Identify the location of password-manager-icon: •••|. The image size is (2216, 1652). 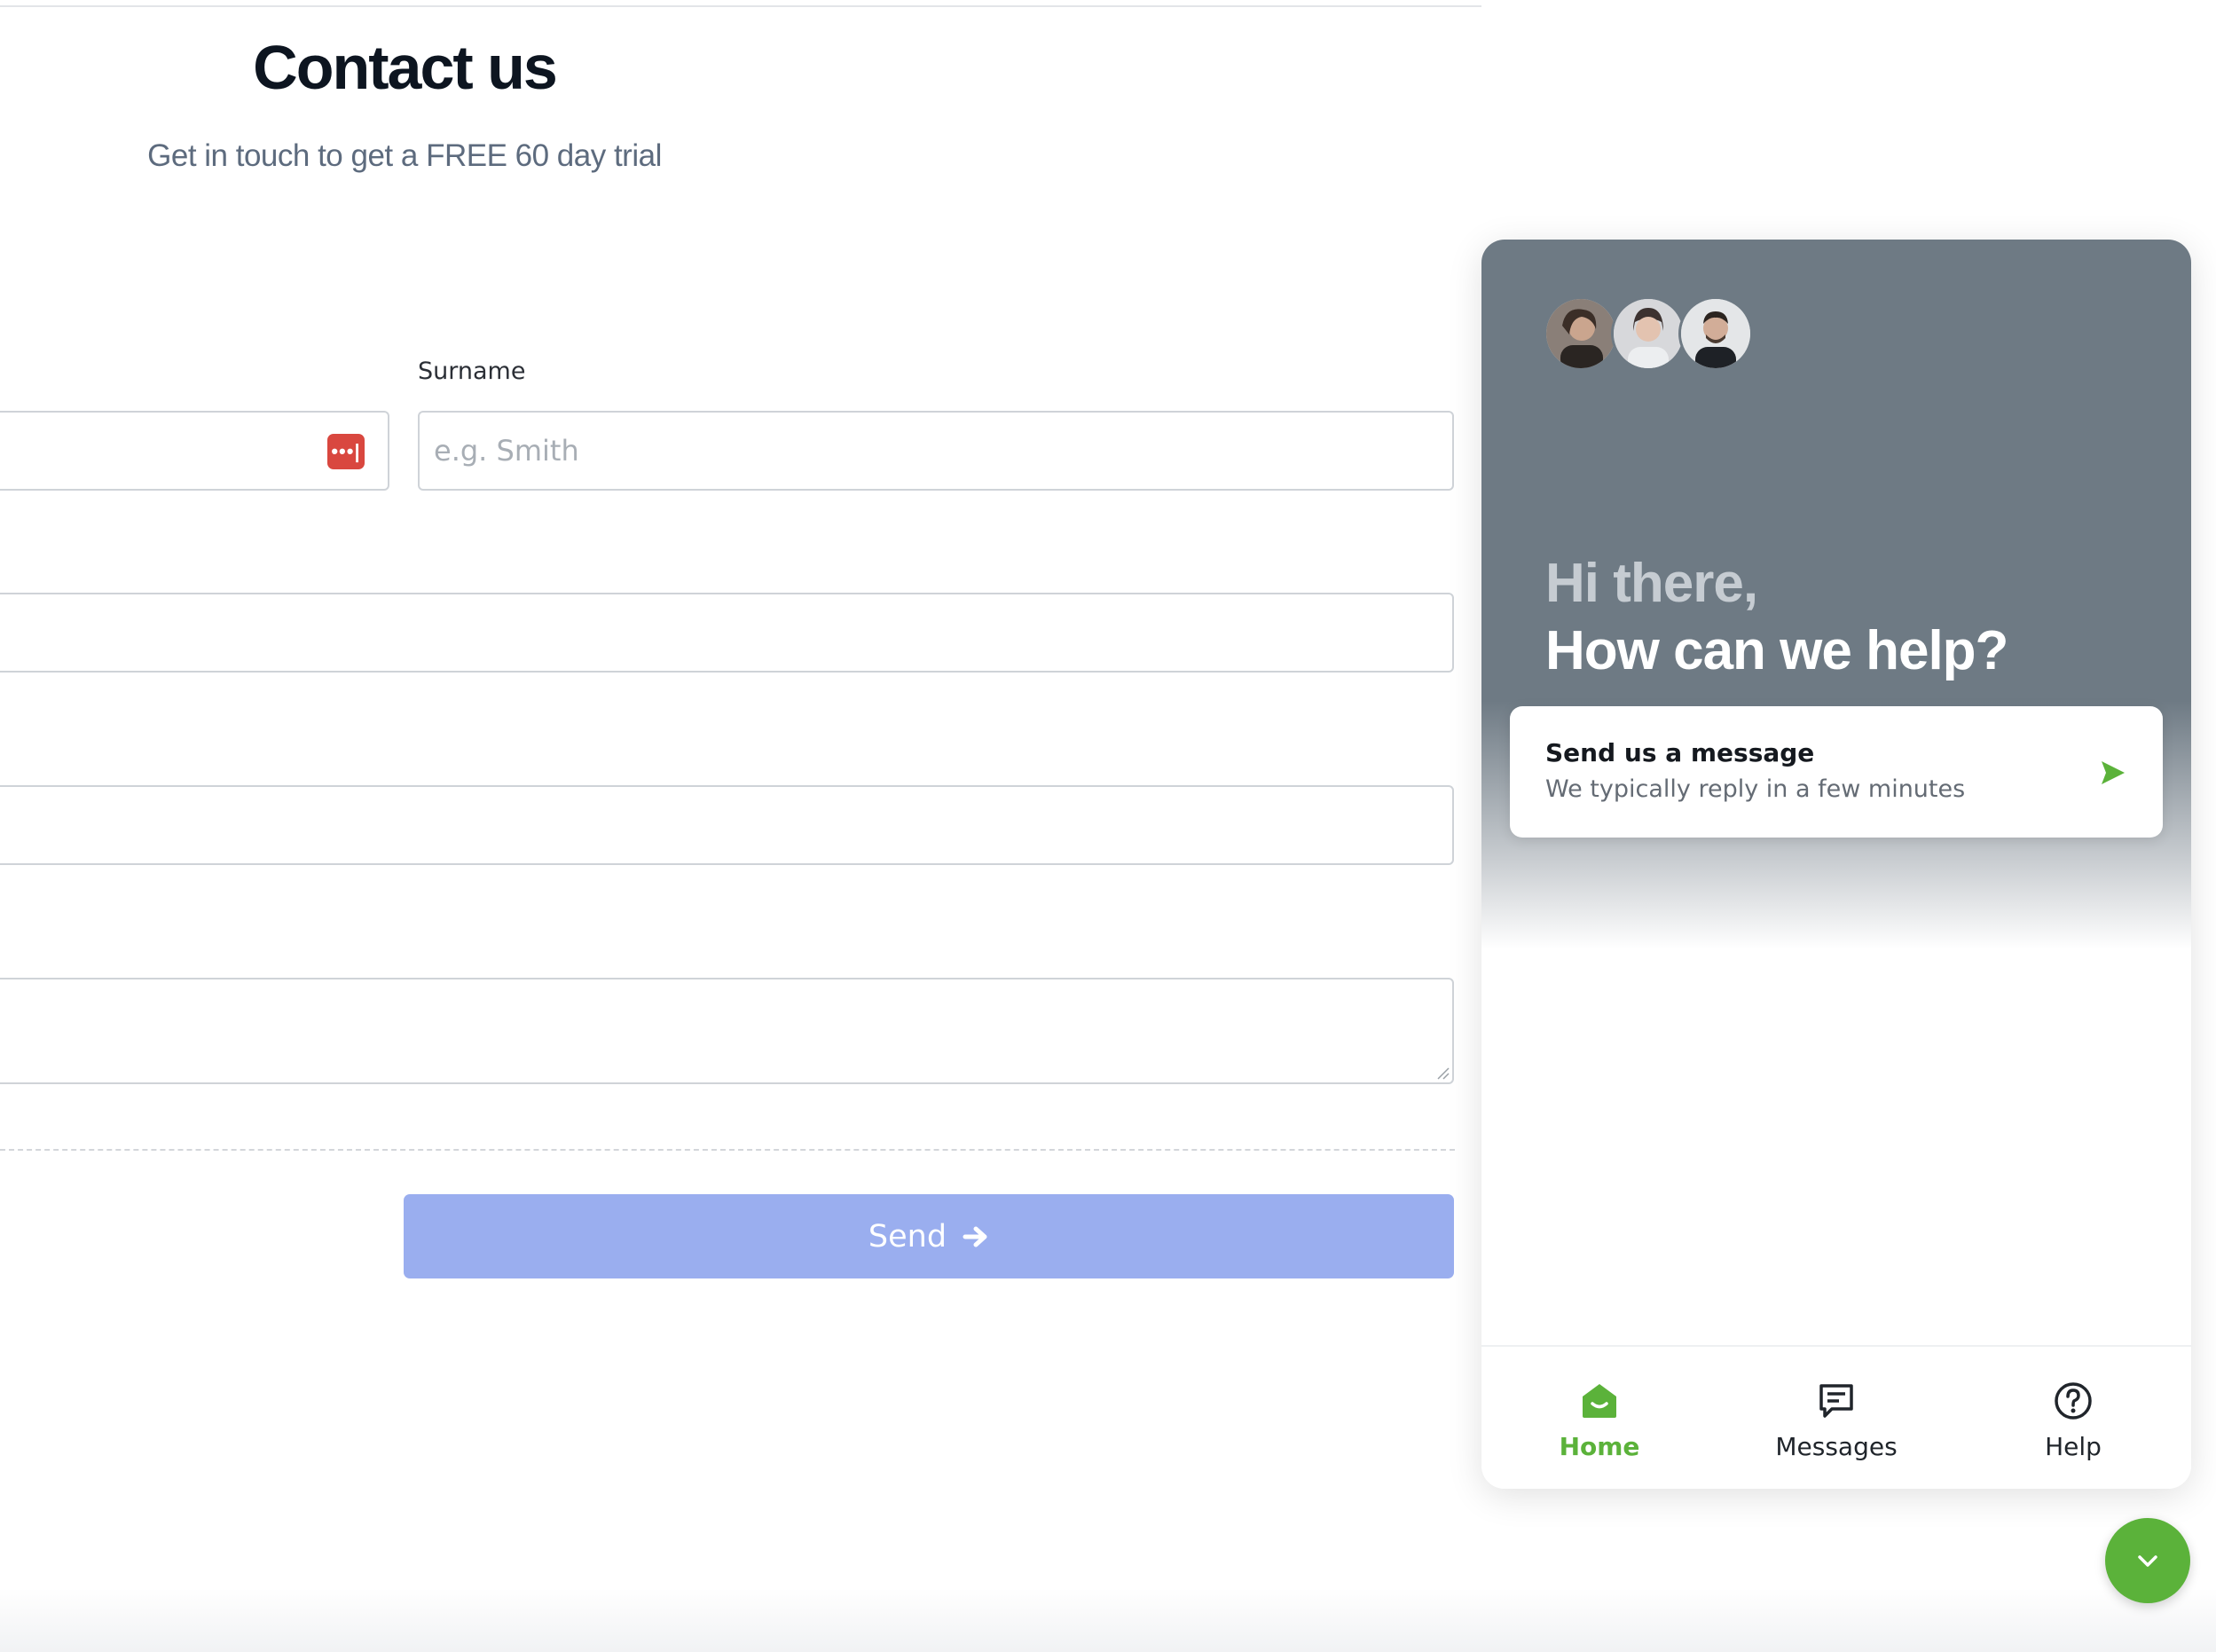
(346, 451).